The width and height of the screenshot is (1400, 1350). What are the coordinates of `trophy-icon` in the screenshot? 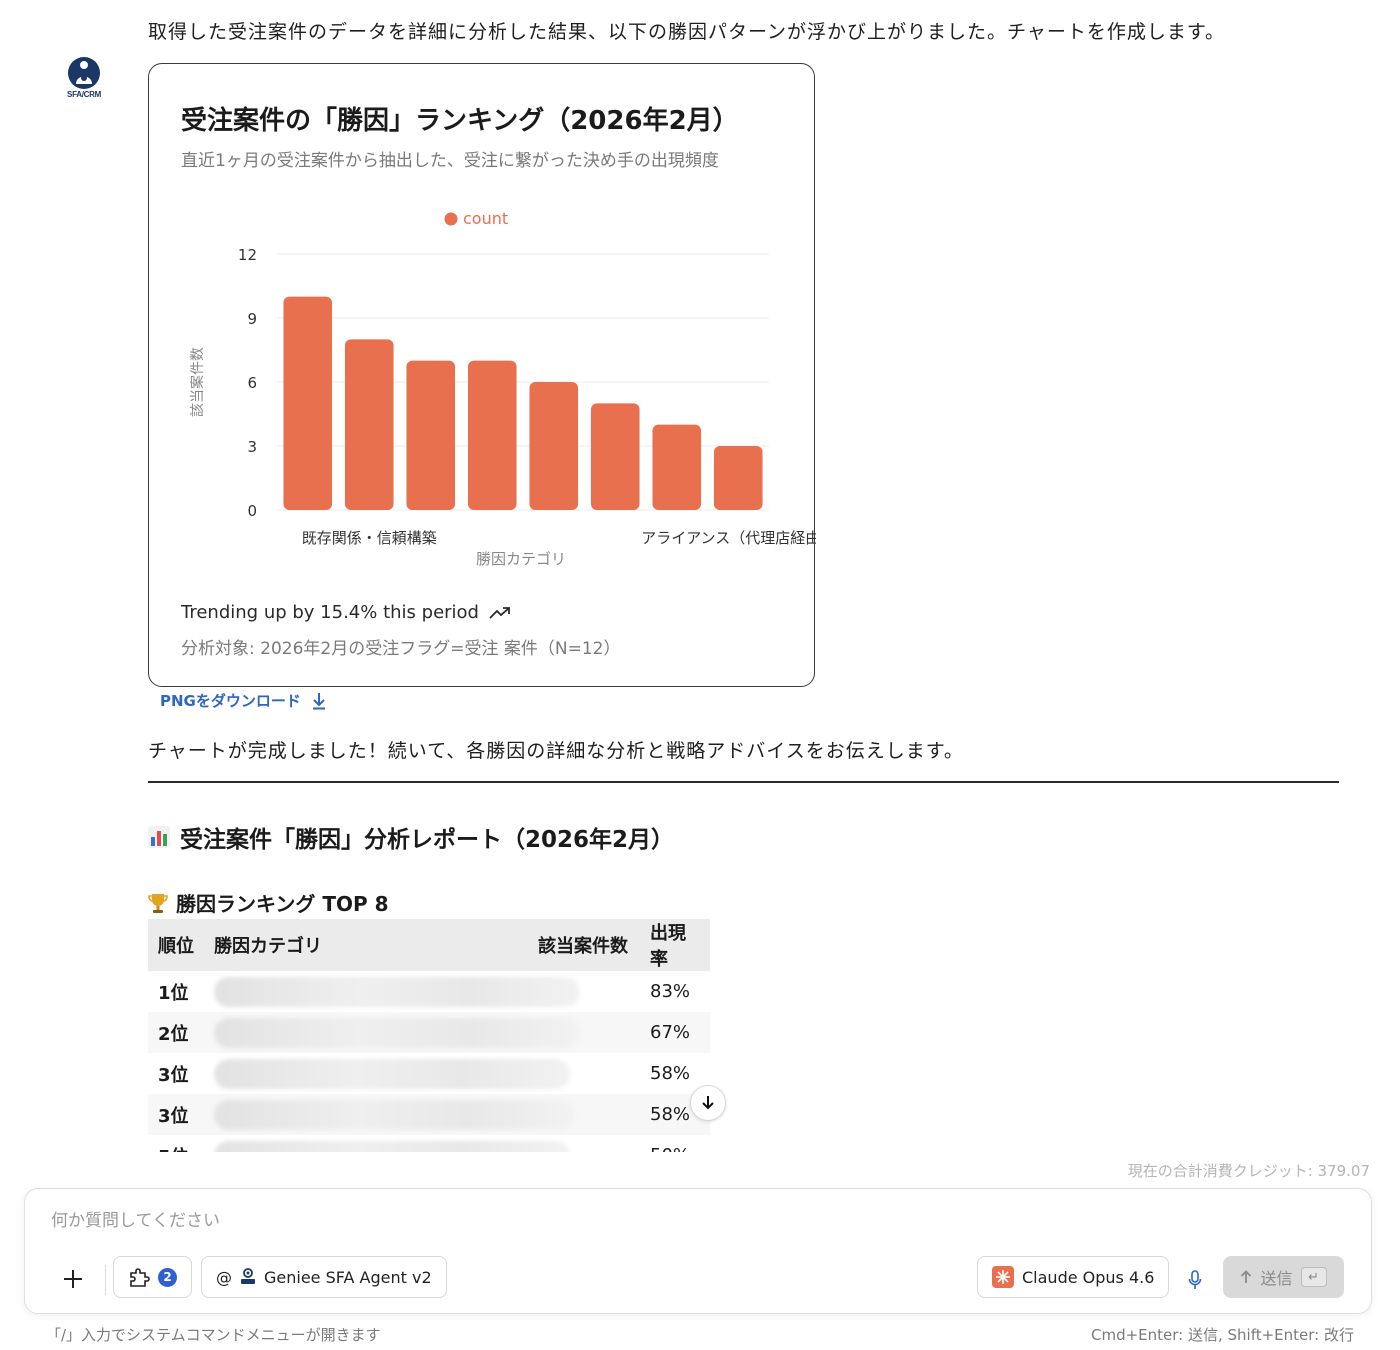 It's located at (158, 903).